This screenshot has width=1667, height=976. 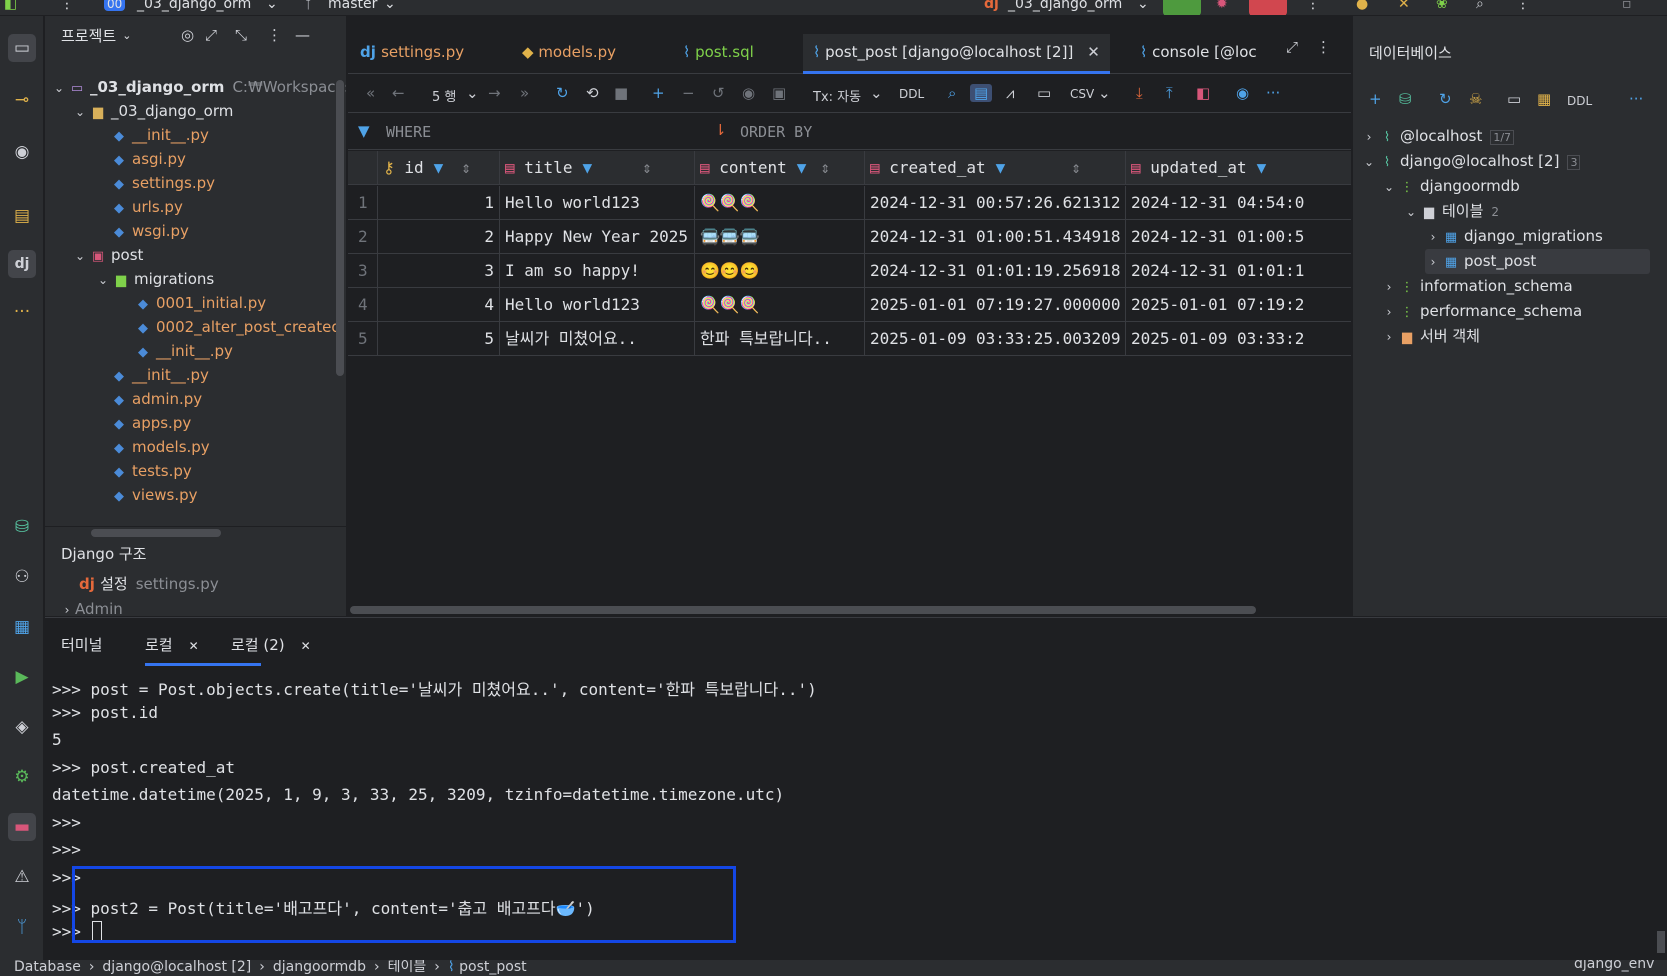 What do you see at coordinates (1222, 6) in the screenshot?
I see `debug-icon: ✹` at bounding box center [1222, 6].